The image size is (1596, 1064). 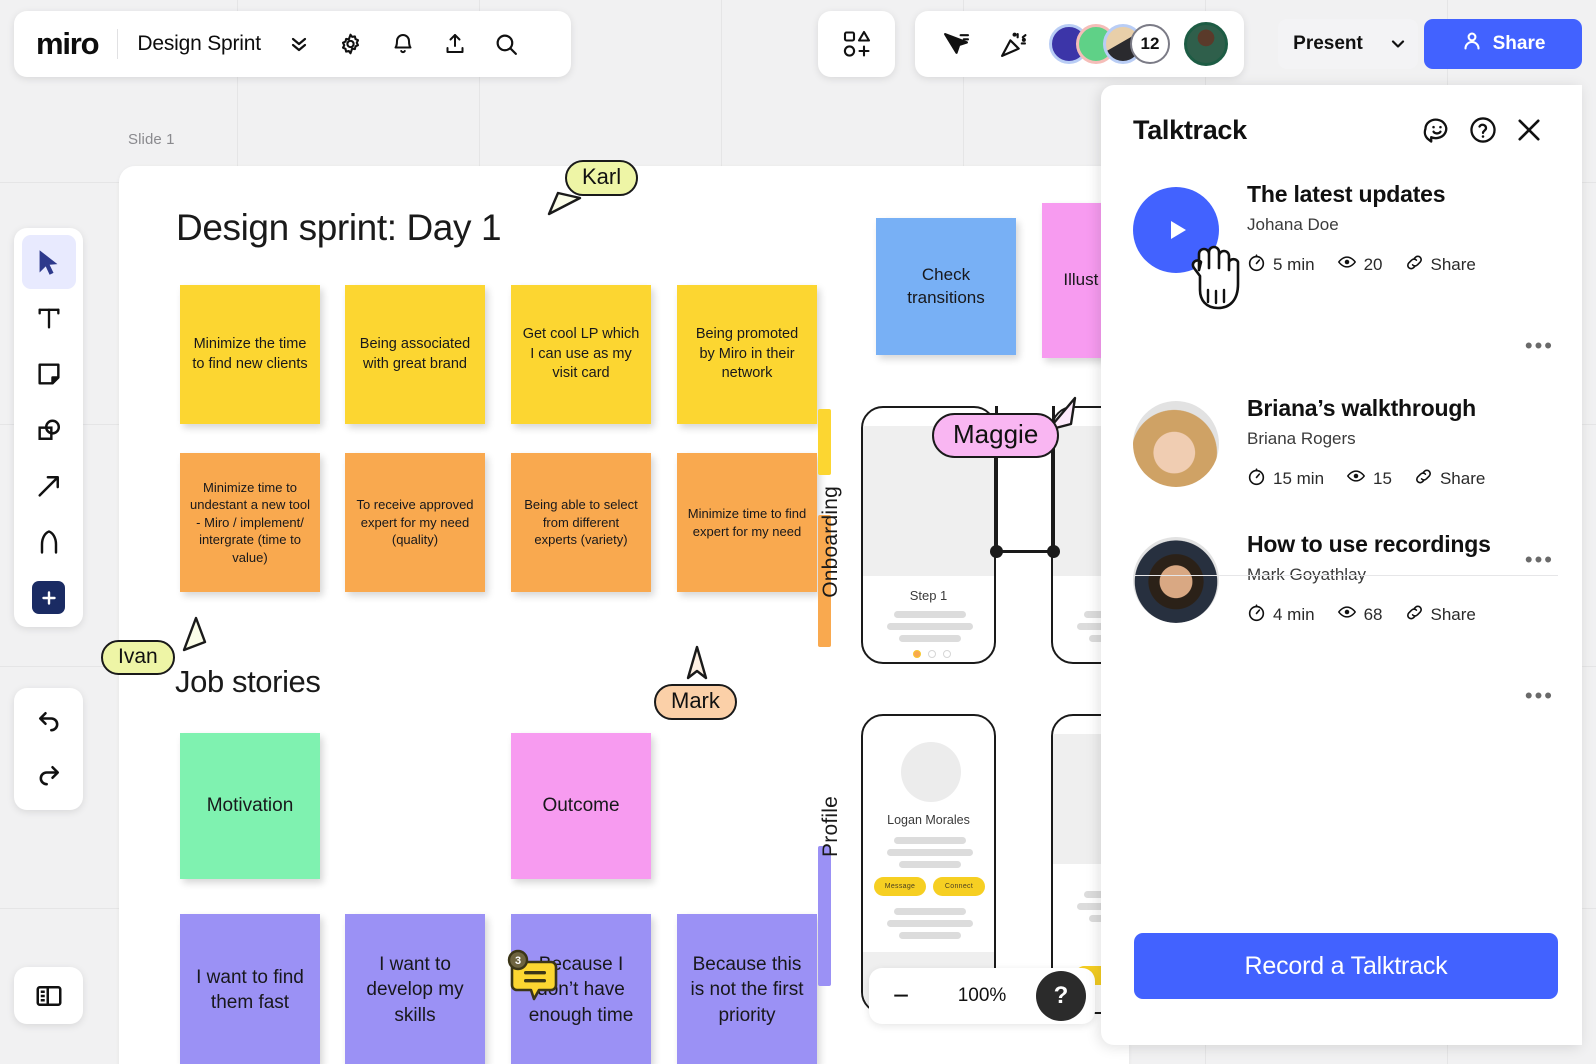 I want to click on divider, so click(x=1345, y=575).